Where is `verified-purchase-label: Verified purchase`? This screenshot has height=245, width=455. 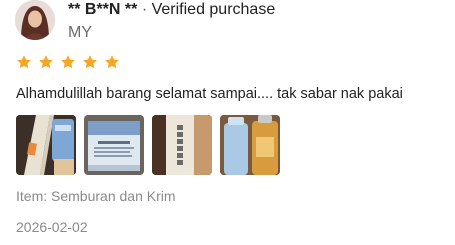
verified-purchase-label: Verified purchase is located at coordinates (213, 9).